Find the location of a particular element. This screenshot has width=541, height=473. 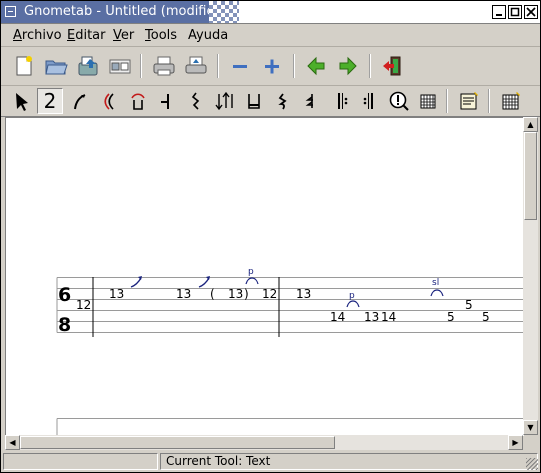

text-tool-icon: 2 is located at coordinates (50, 101).